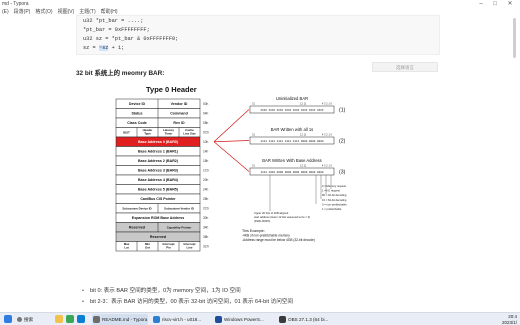  What do you see at coordinates (126, 133) in the screenshot?
I see `register-field-label: BIST` at bounding box center [126, 133].